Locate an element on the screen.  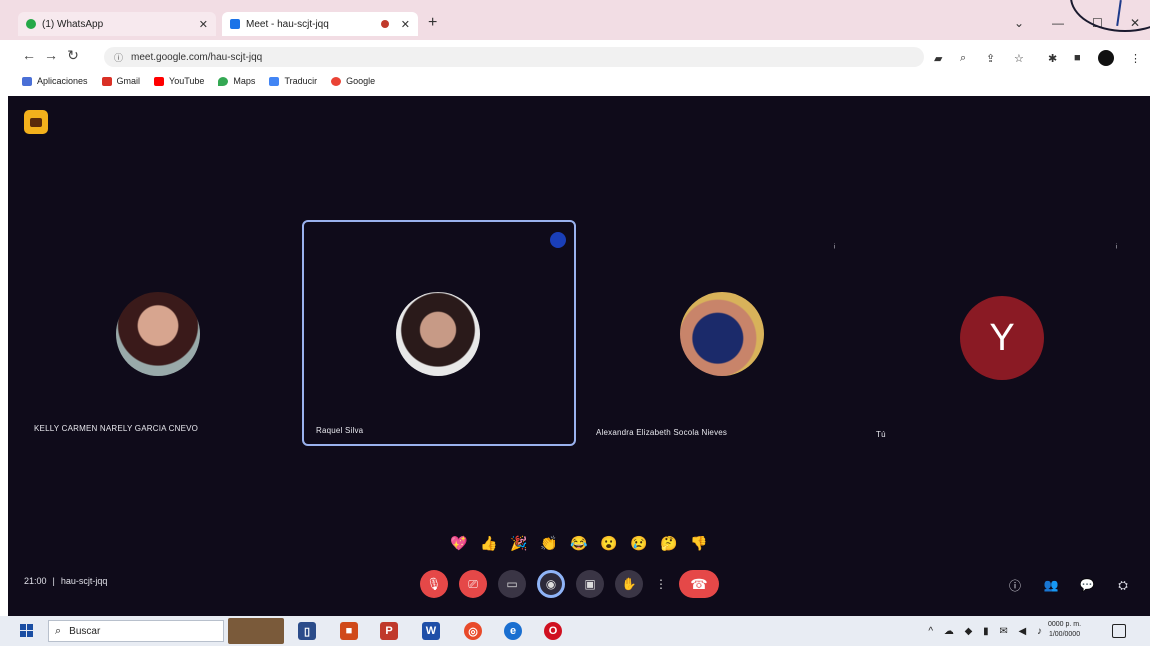
participant-tile: ᵢ Alexandra Elizabeth Socola Nieves is located at coordinates (728, 336).